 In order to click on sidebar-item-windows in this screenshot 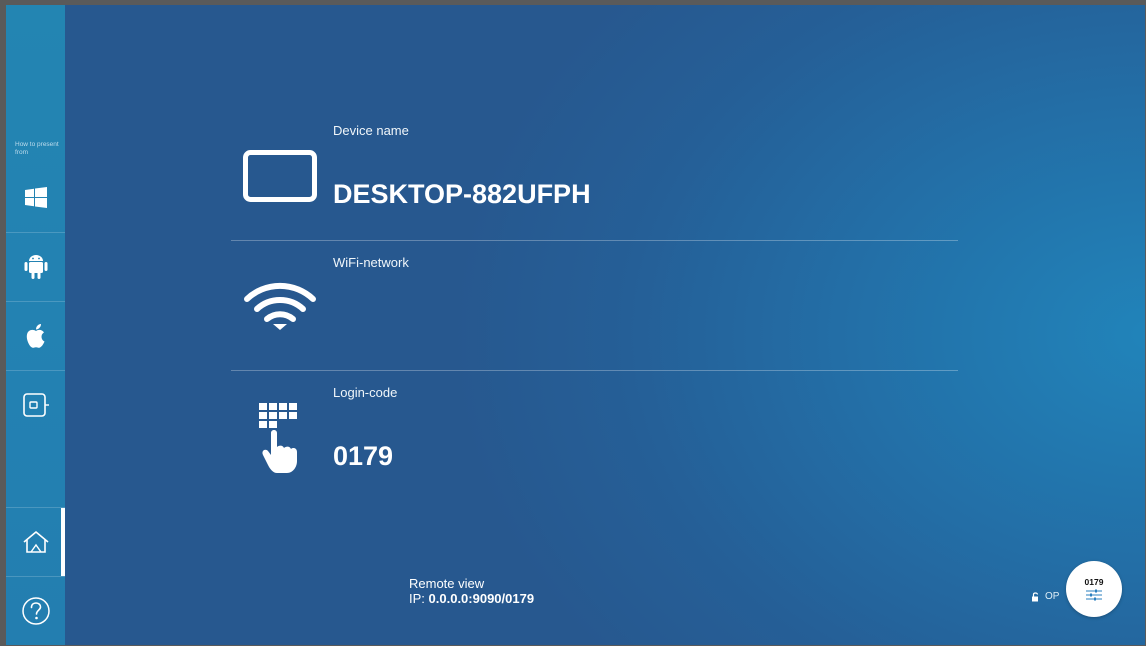, I will do `click(35, 198)`.